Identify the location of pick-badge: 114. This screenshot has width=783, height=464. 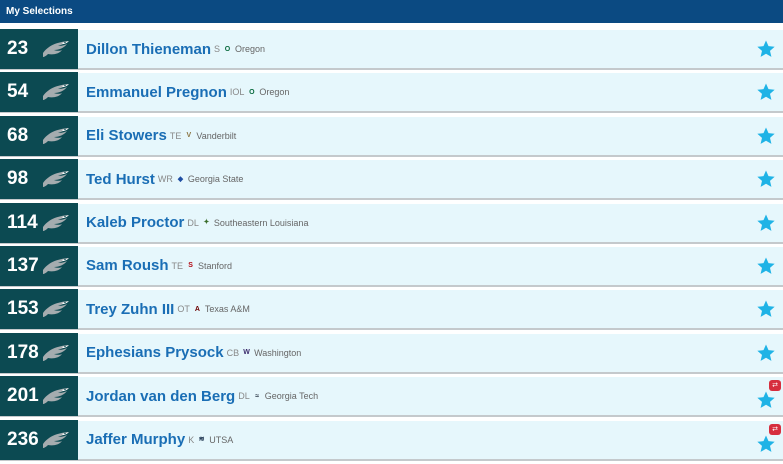
(39, 222).